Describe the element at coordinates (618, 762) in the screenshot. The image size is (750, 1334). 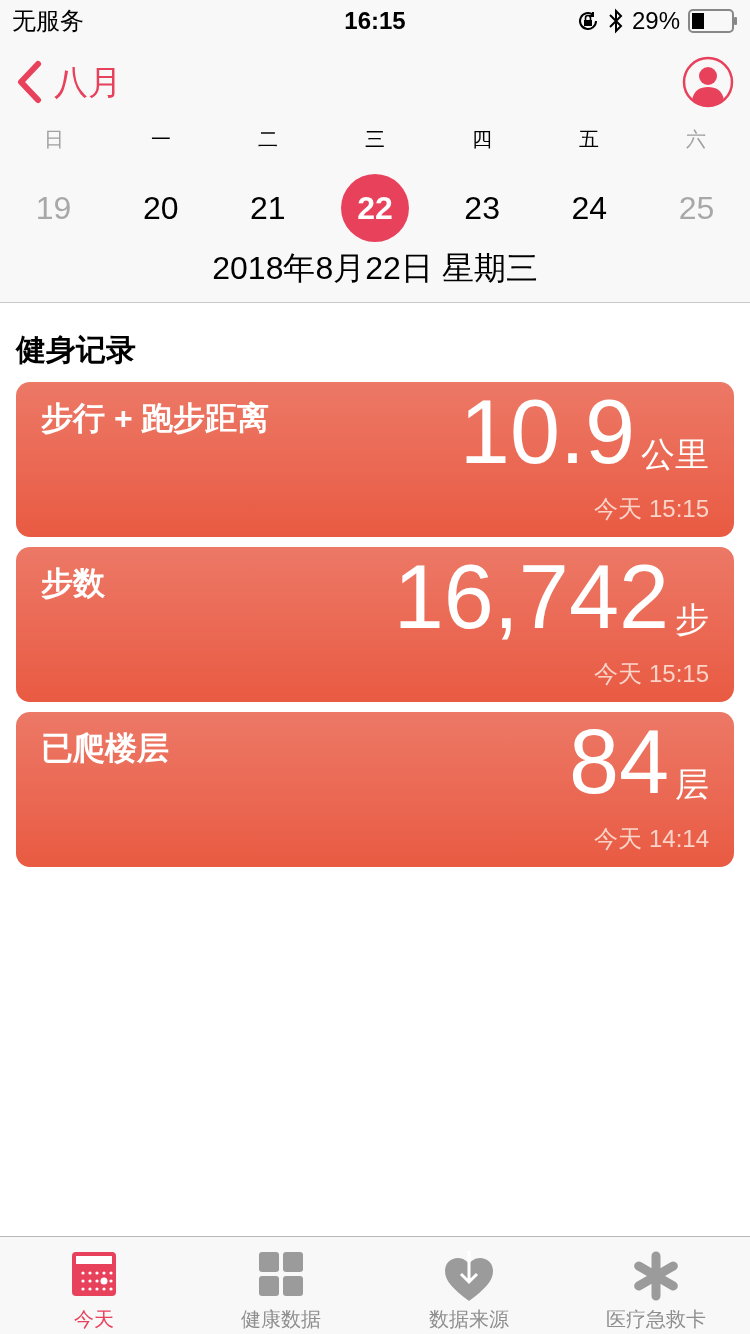
I see `metric-value: 84` at that location.